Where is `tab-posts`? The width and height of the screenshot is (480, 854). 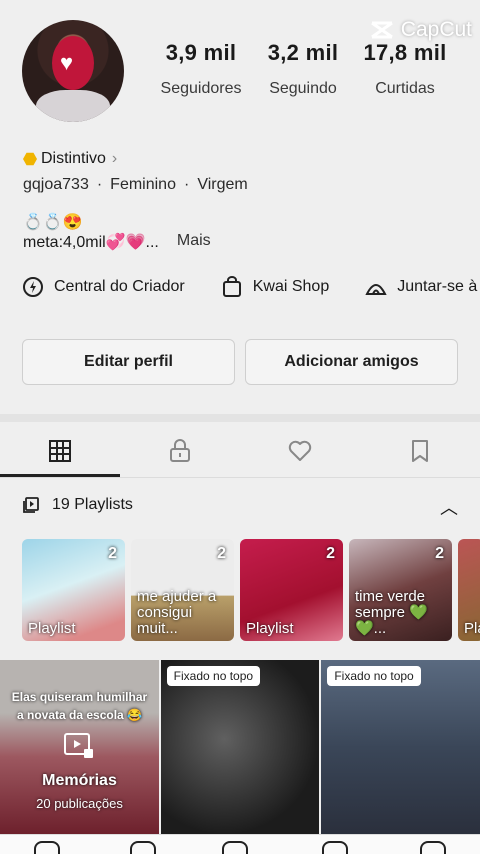 tab-posts is located at coordinates (60, 450).